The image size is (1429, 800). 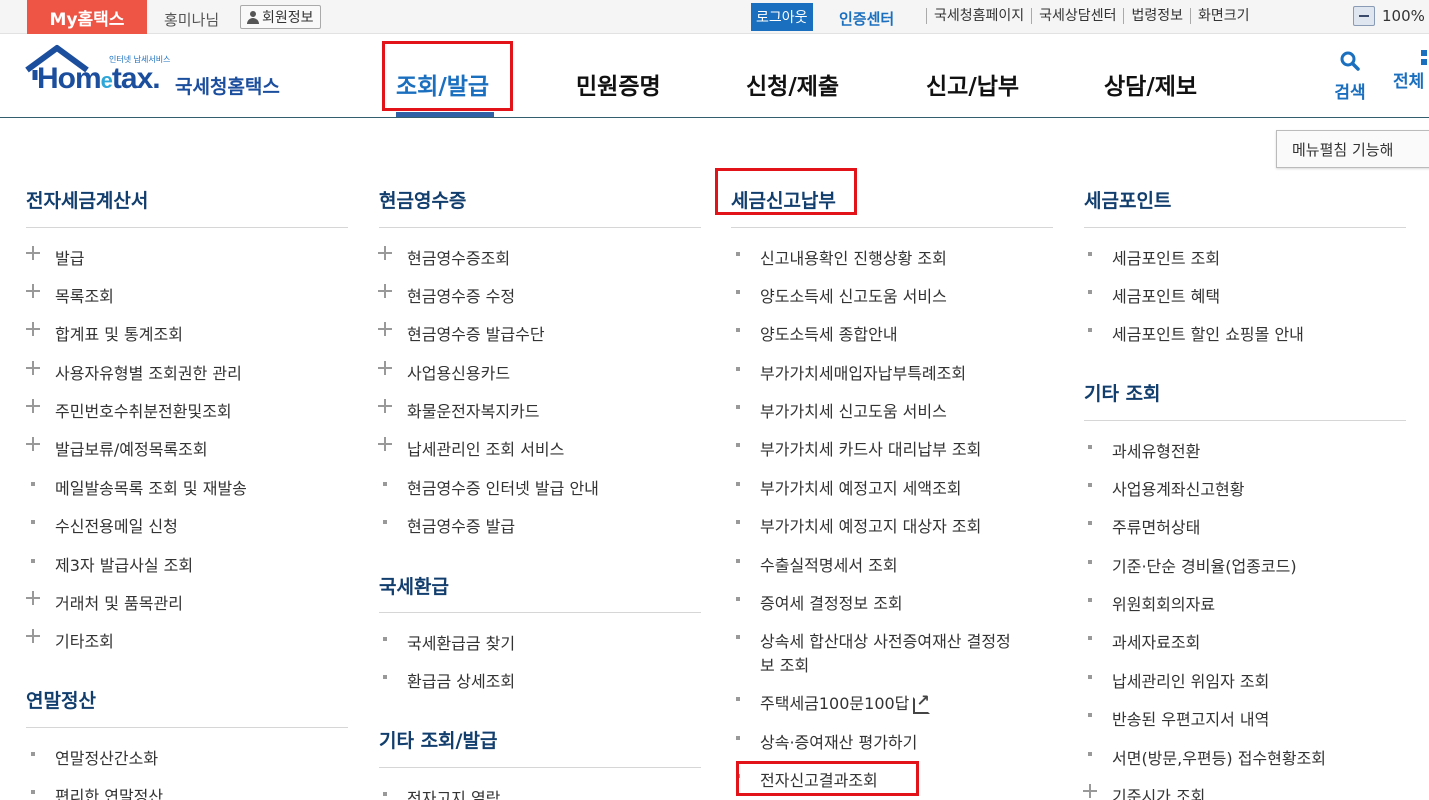 I want to click on menu-item: 사업용계좌신고현황, so click(x=1166, y=488).